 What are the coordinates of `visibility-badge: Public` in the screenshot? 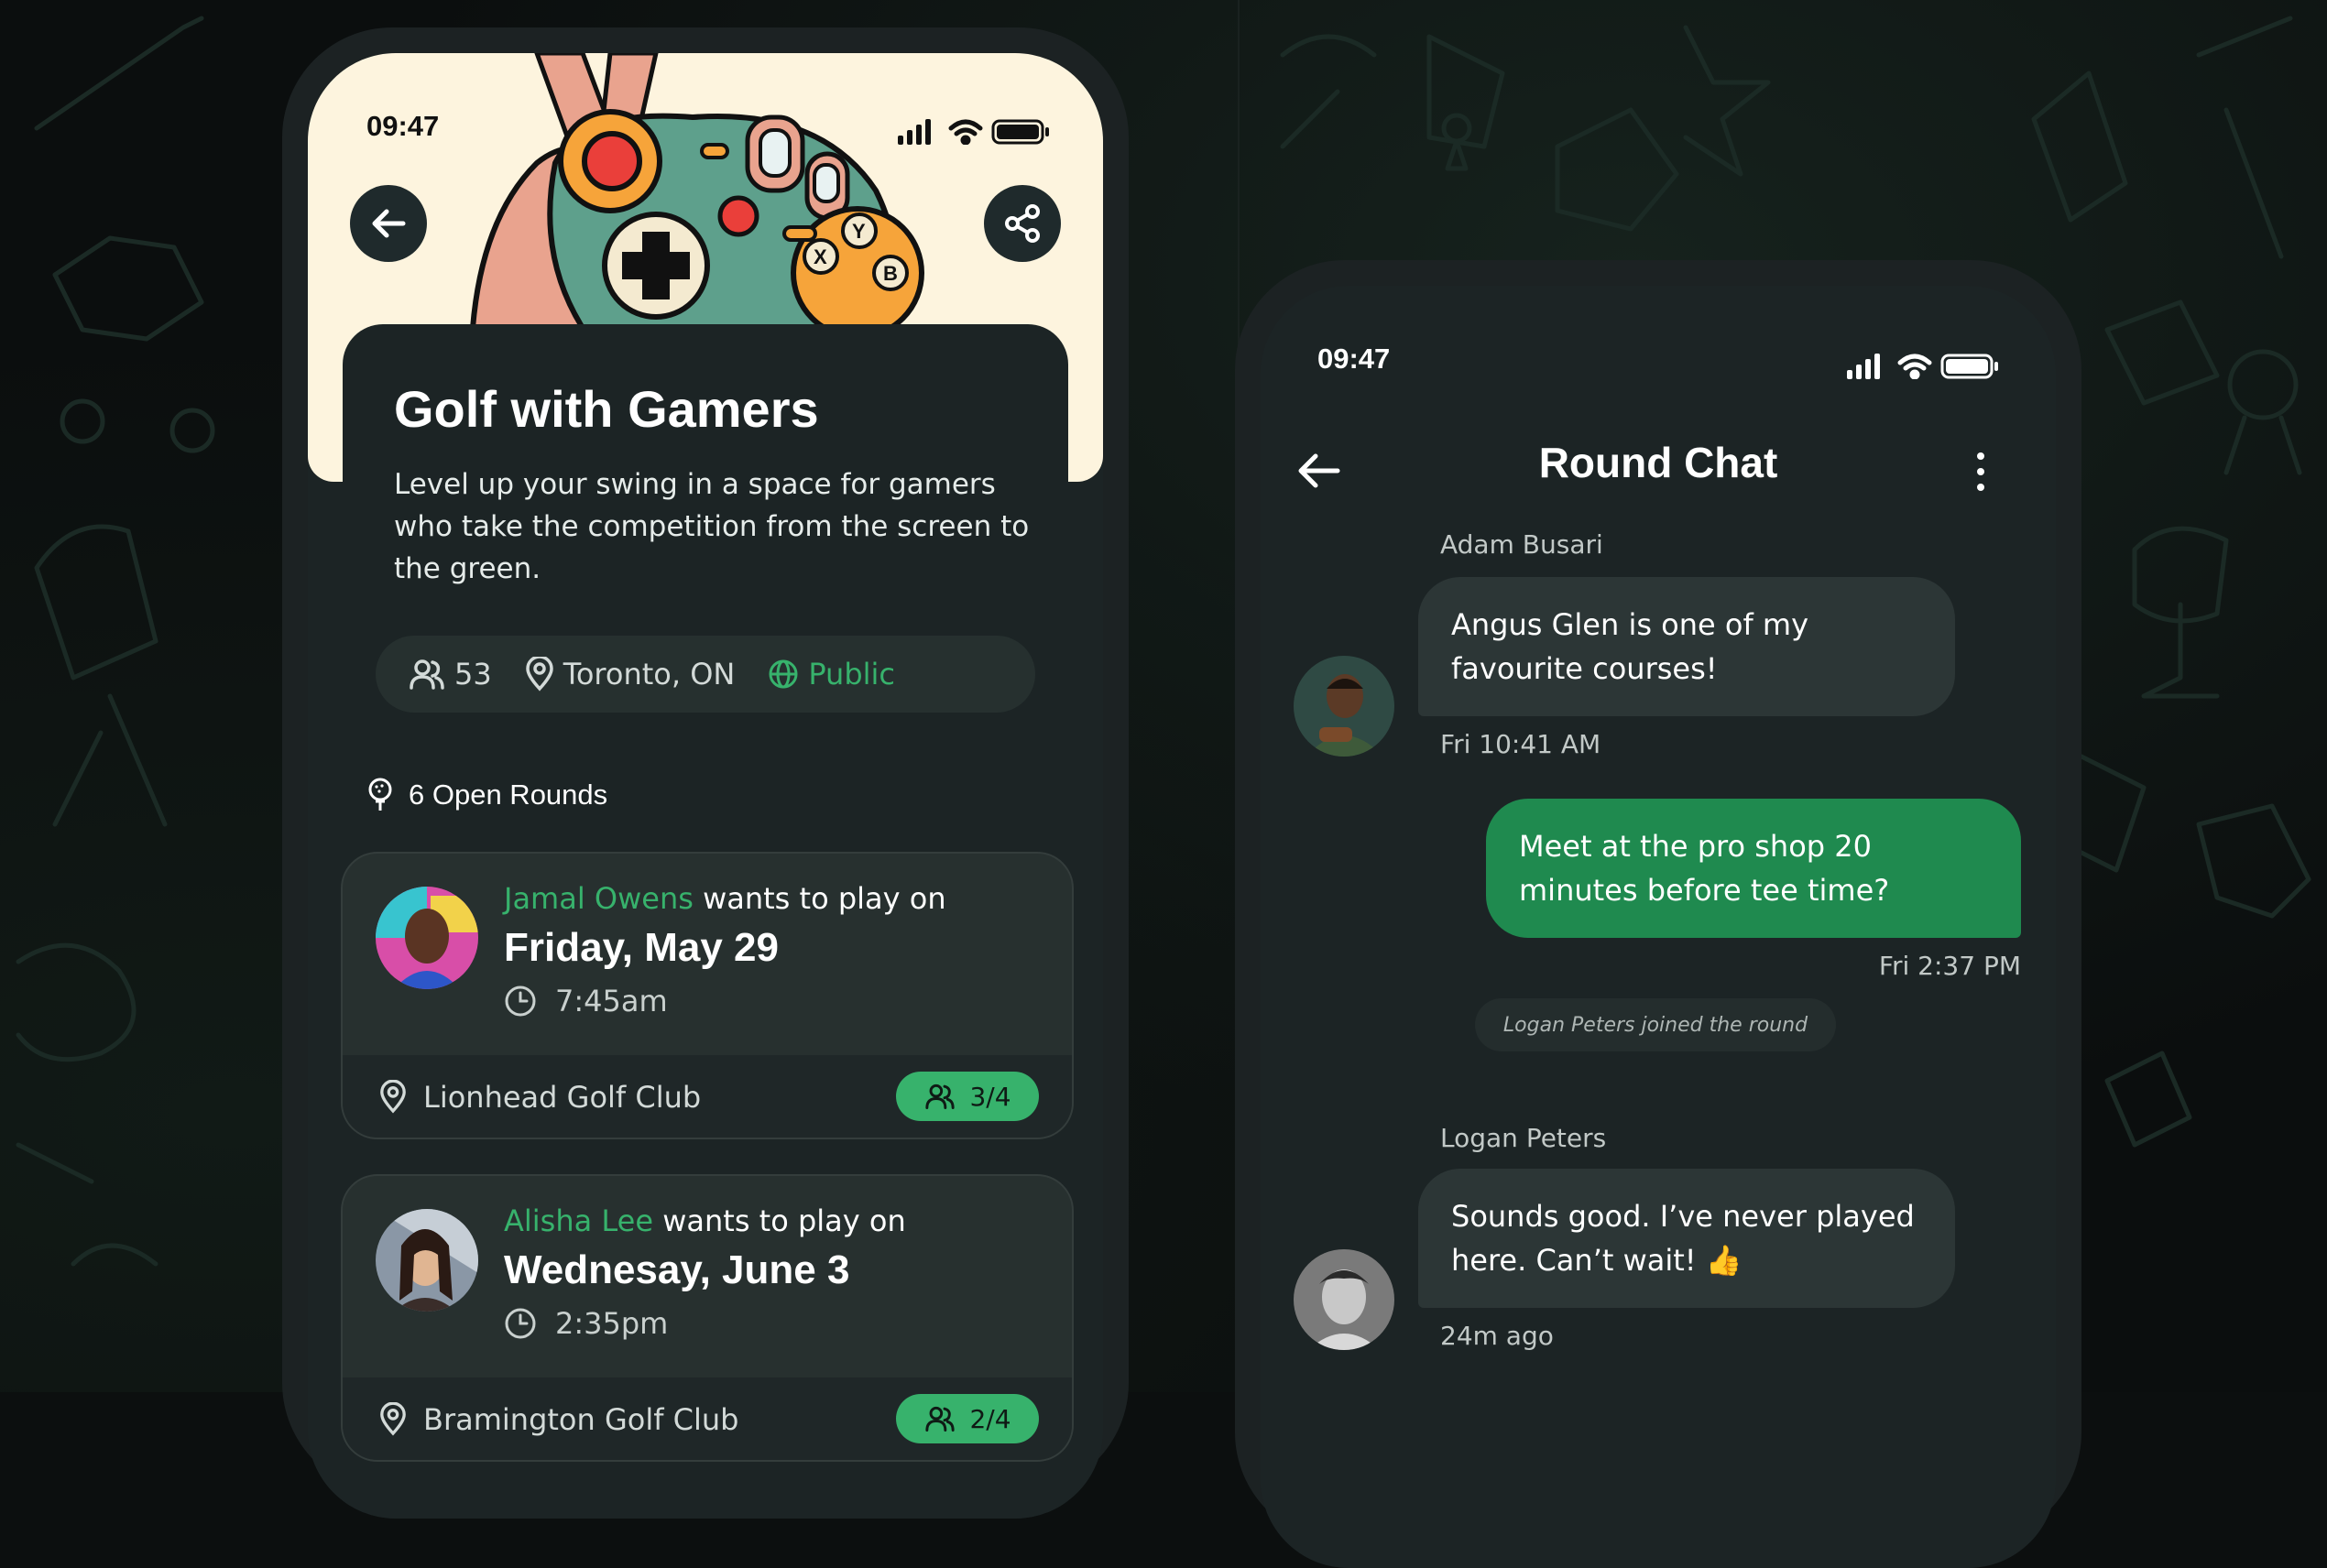 It's located at (831, 674).